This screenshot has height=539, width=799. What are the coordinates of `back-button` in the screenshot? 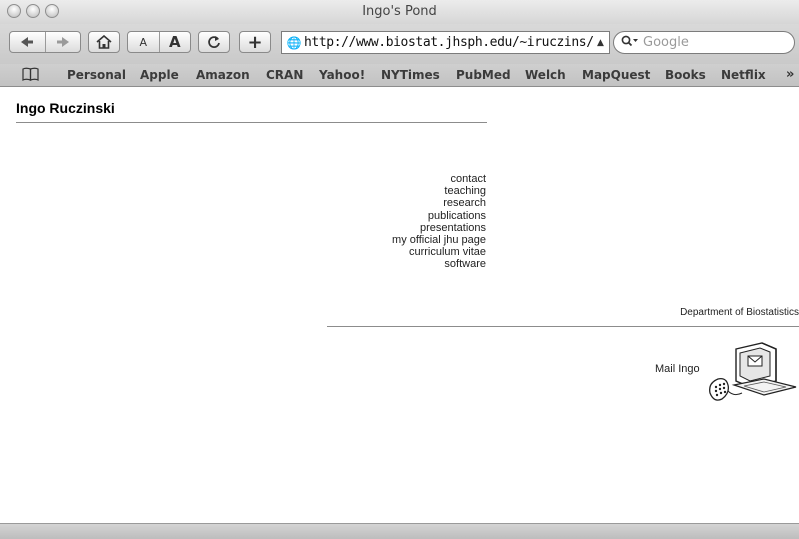 It's located at (28, 42).